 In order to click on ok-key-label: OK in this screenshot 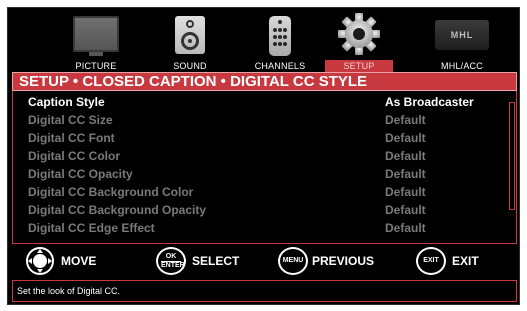, I will do `click(171, 256)`.